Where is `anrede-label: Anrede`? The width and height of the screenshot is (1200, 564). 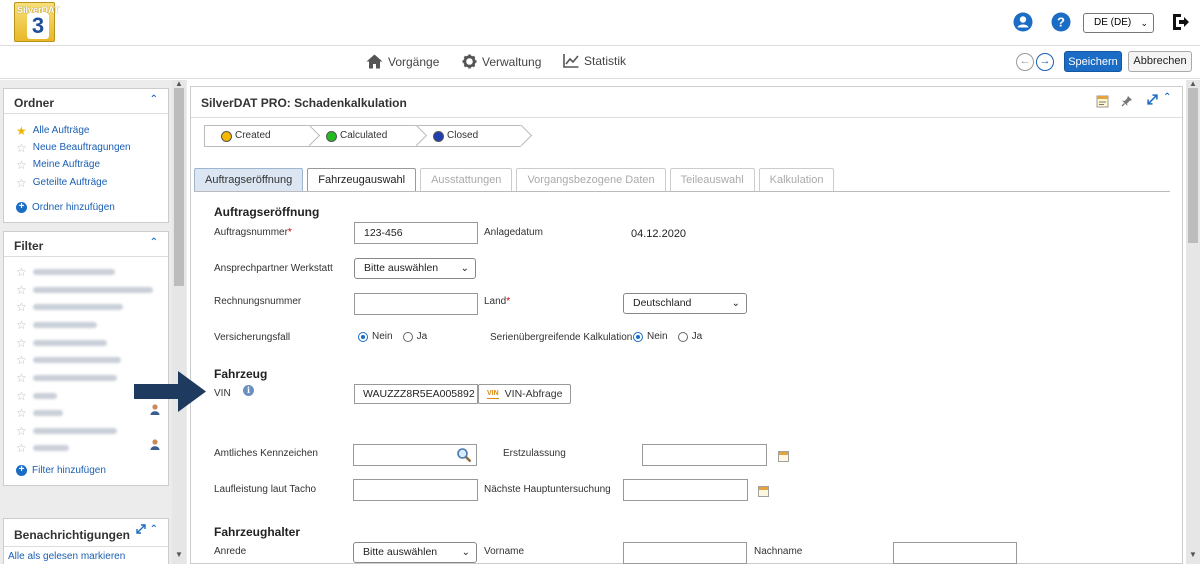 anrede-label: Anrede is located at coordinates (230, 551).